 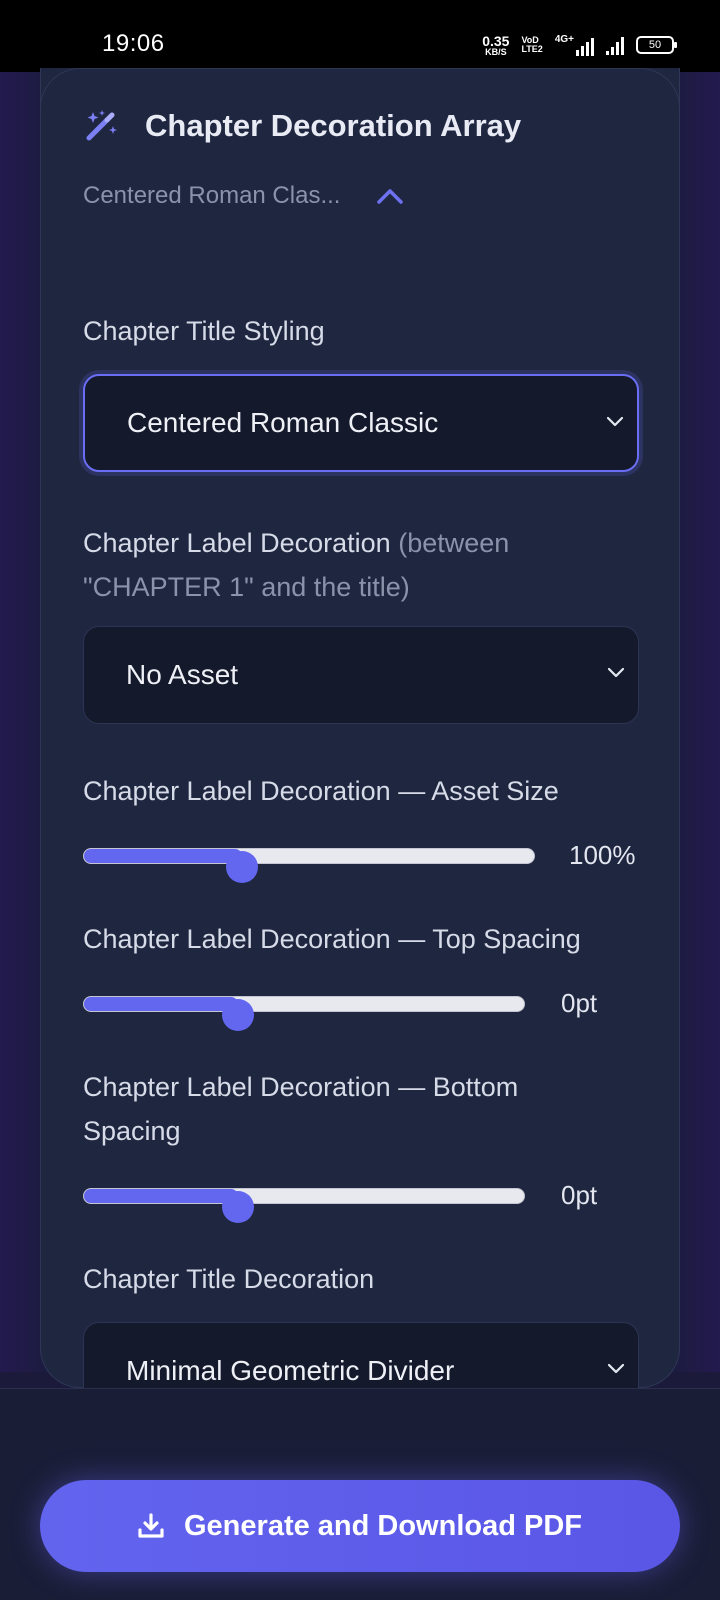 I want to click on volte-icon: VoD LTE2, so click(x=531, y=45).